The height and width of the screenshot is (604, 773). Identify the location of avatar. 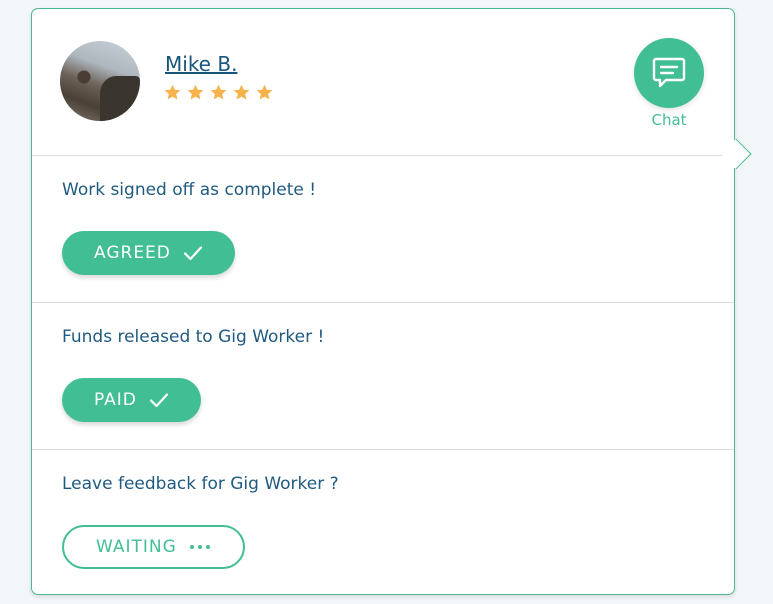
(100, 81).